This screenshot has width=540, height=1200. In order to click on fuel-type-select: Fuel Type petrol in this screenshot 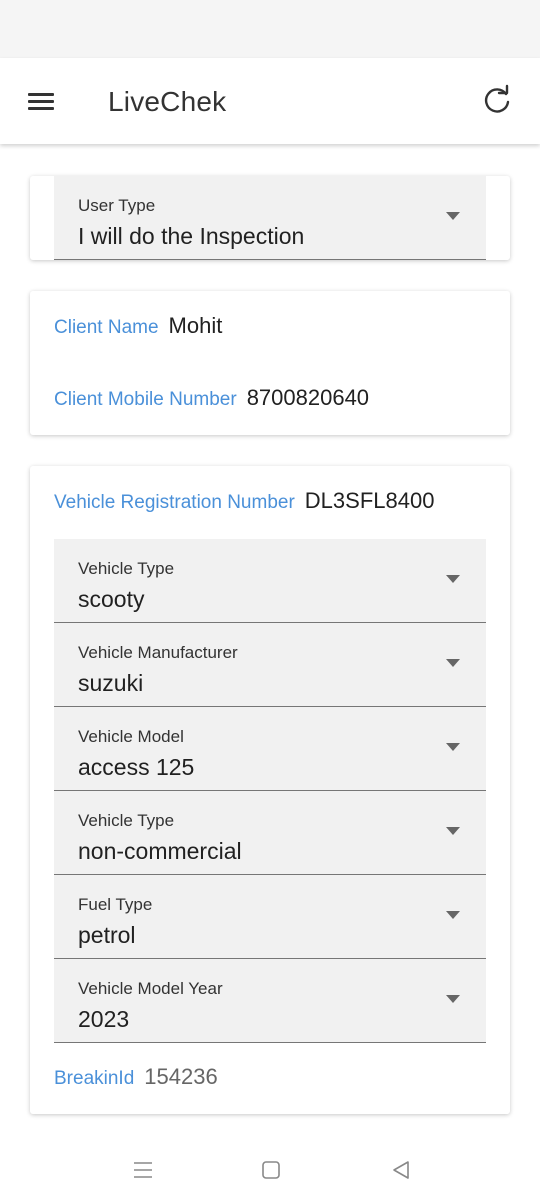, I will do `click(270, 917)`.